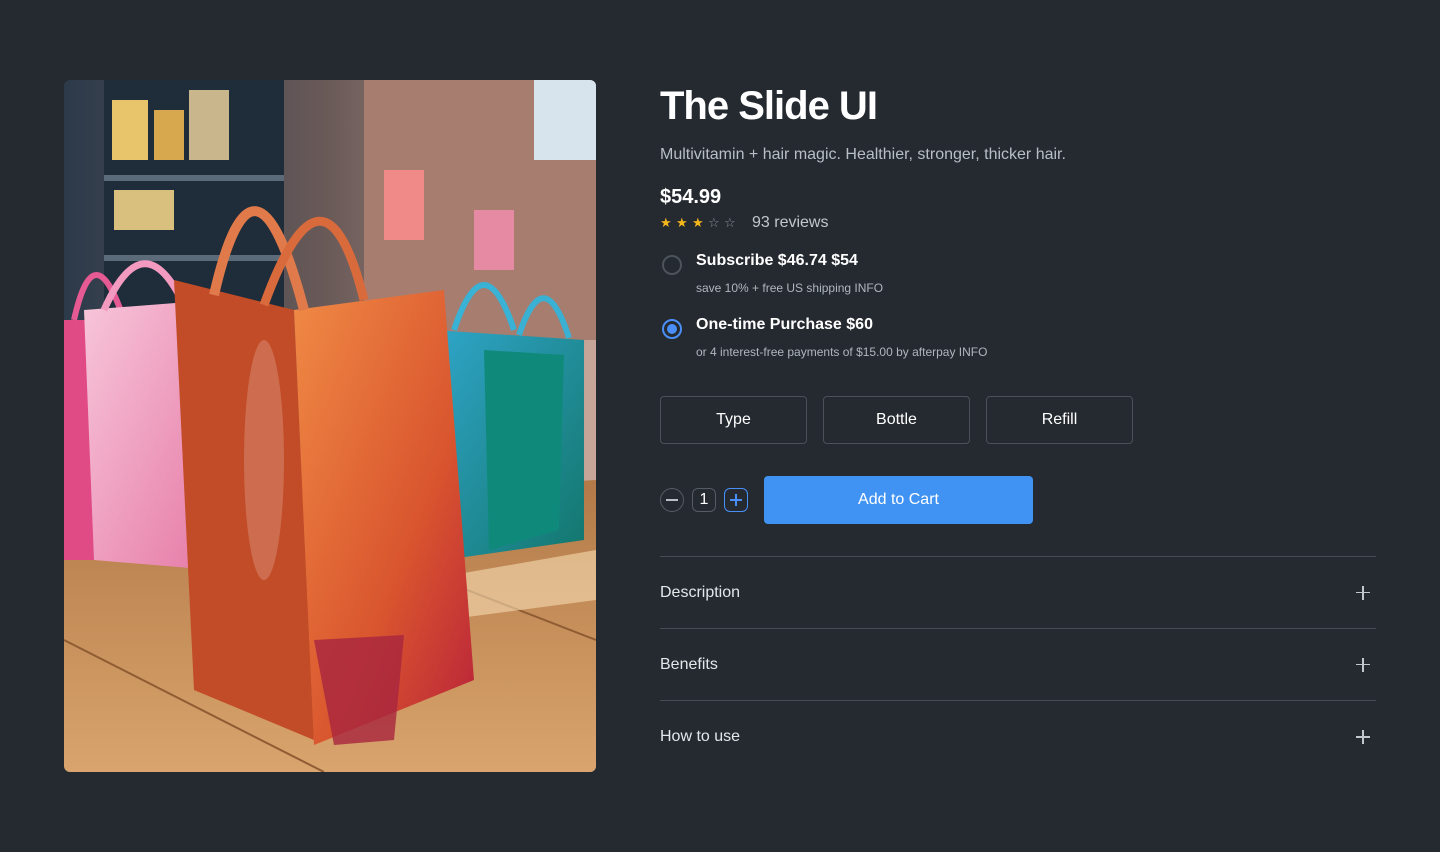 Image resolution: width=1440 pixels, height=852 pixels. What do you see at coordinates (1018, 223) in the screenshot?
I see `rating: ★ ★ ★ ☆ ☆ 93 reviews` at bounding box center [1018, 223].